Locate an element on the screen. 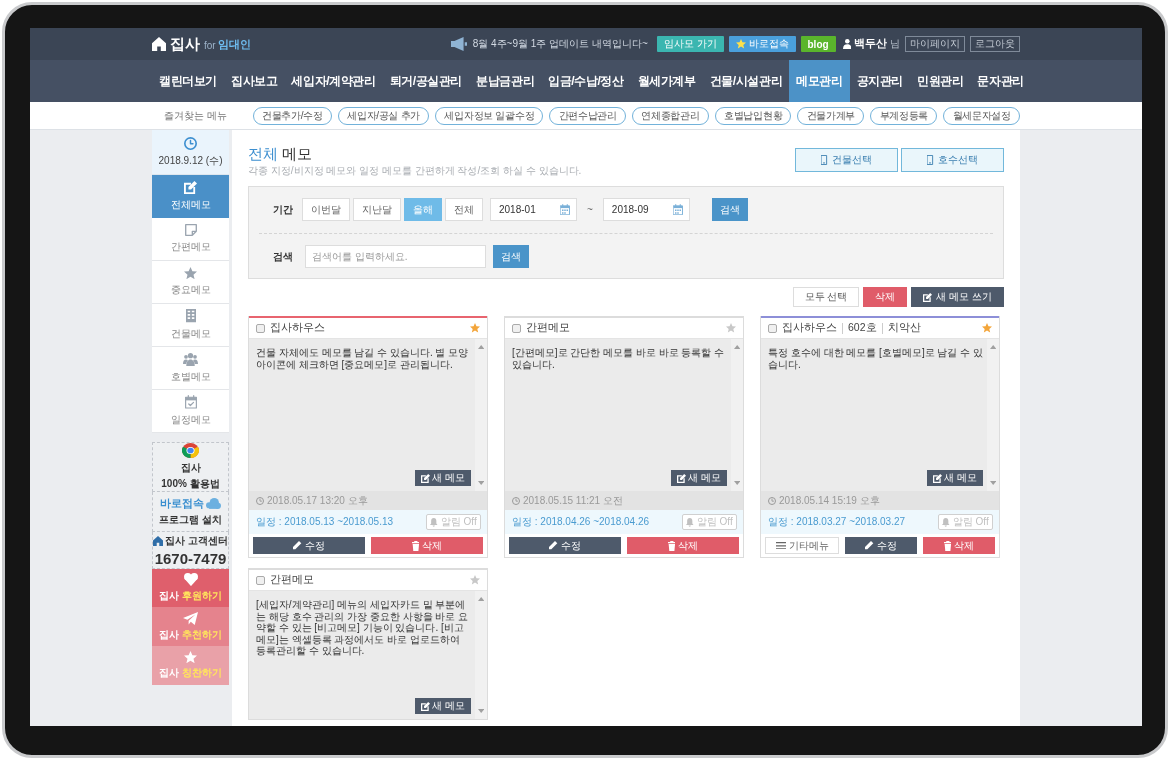 The image size is (1170, 760). note-icon is located at coordinates (190, 230).